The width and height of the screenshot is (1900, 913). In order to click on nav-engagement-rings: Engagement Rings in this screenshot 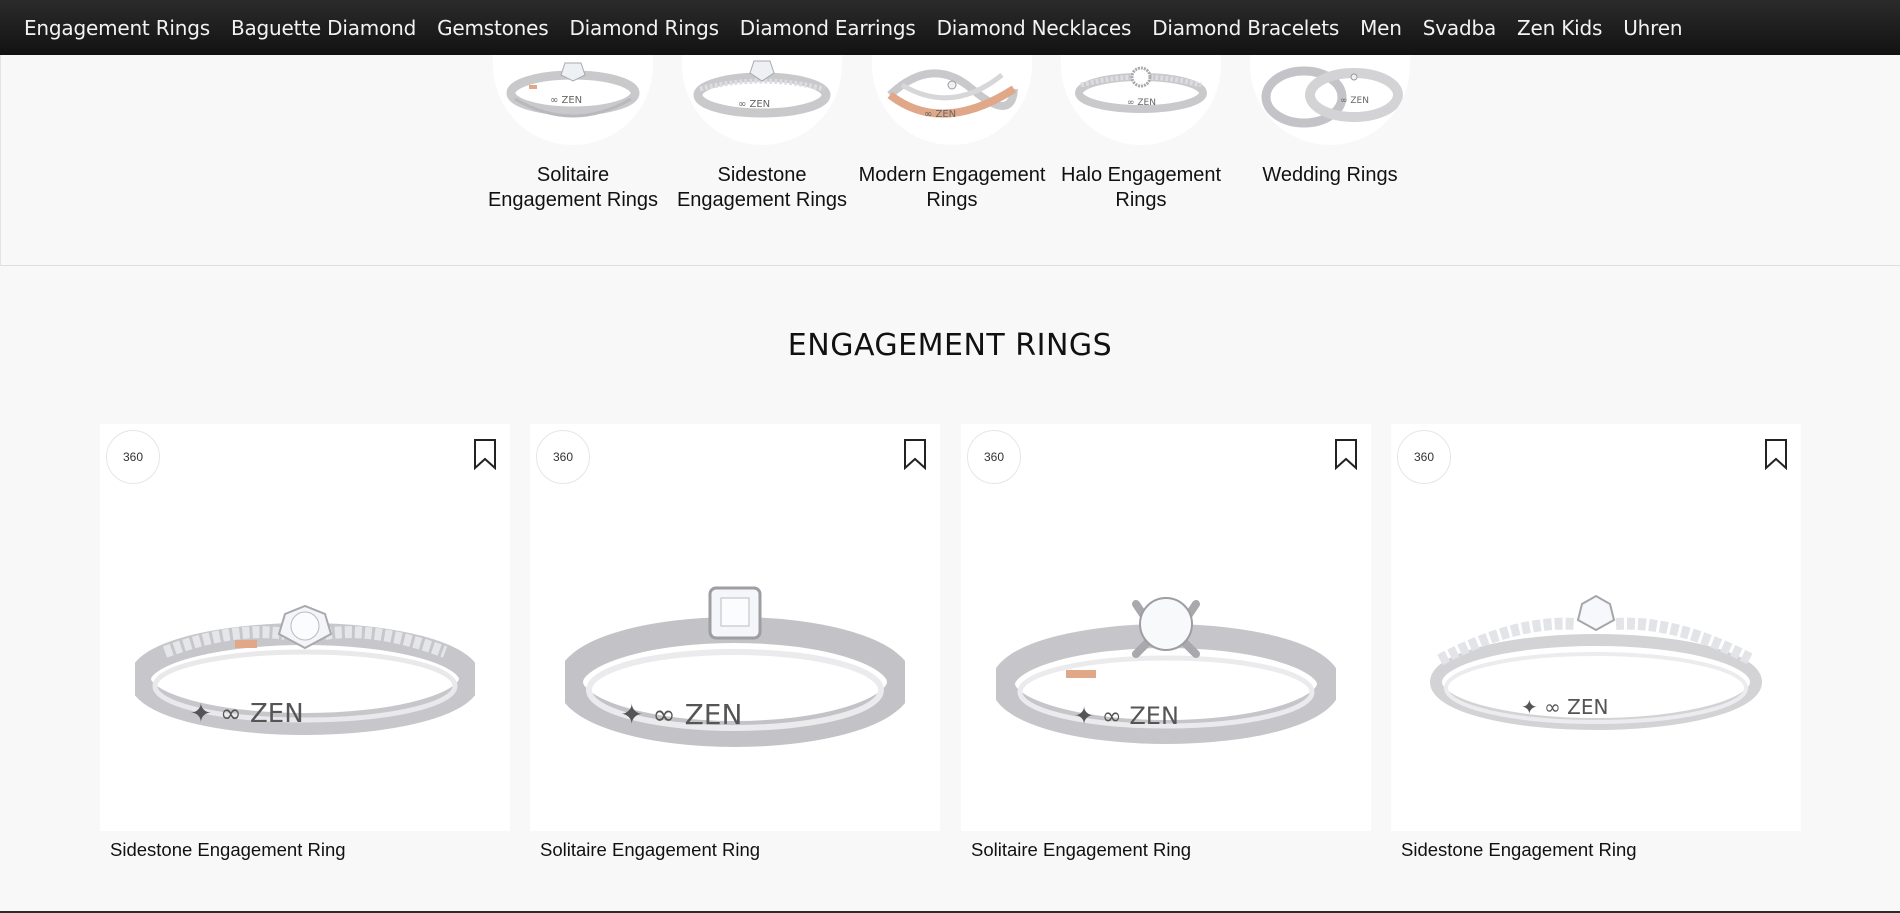, I will do `click(117, 28)`.